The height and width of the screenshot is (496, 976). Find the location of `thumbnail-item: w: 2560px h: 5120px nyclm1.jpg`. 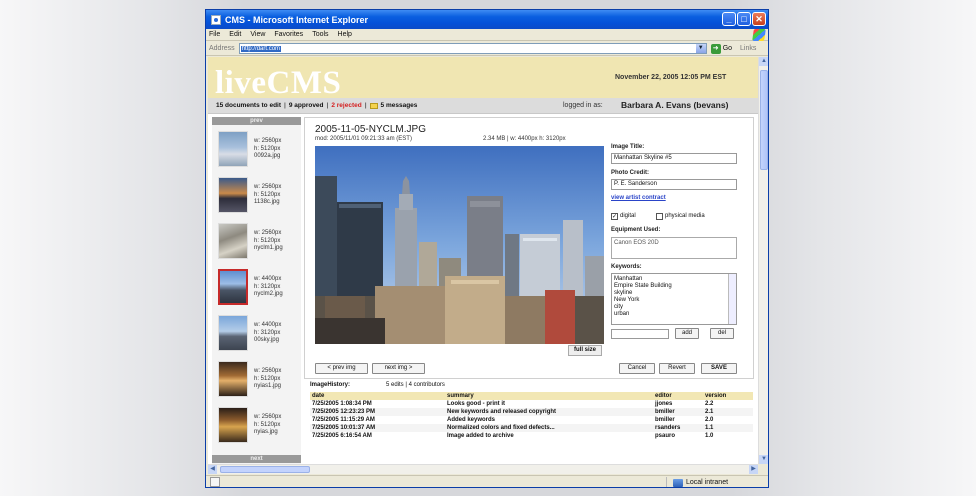

thumbnail-item: w: 2560px h: 5120px nyclm1.jpg is located at coordinates (256, 241).